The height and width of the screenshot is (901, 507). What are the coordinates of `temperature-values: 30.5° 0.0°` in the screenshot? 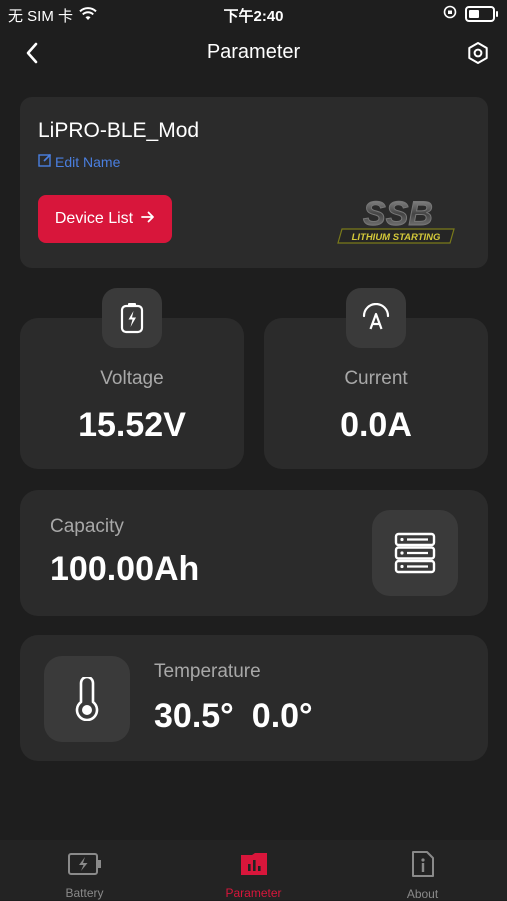 It's located at (233, 716).